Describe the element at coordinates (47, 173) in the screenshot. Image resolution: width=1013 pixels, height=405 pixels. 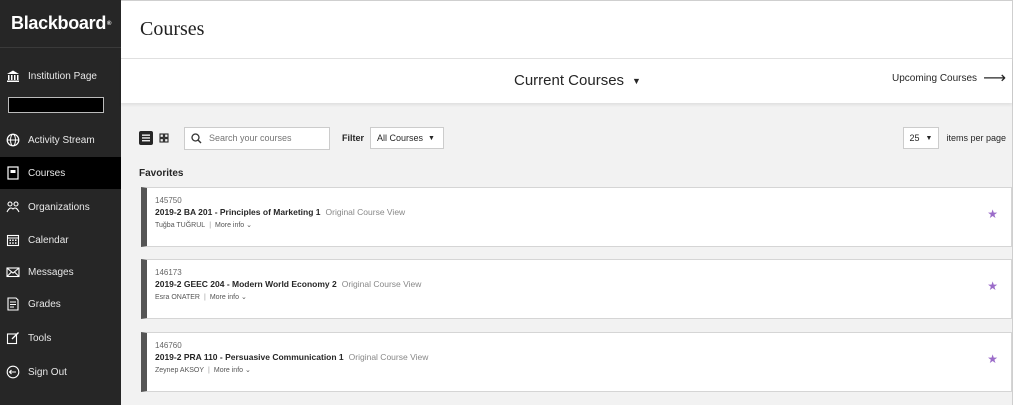
I see `sidebar-item-label: Courses` at that location.